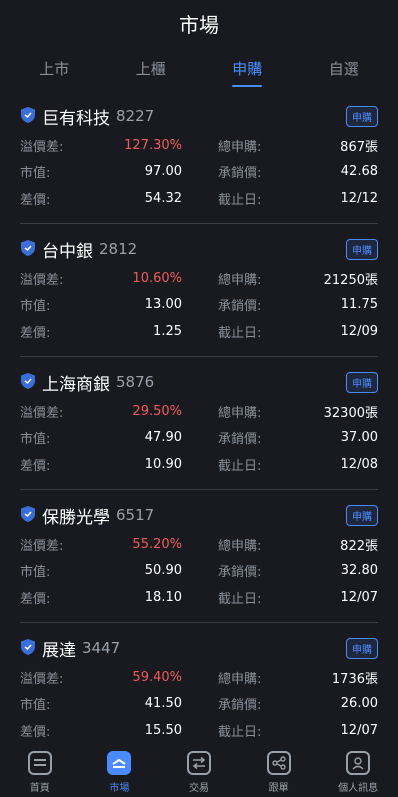 Image resolution: width=398 pixels, height=797 pixels. I want to click on detail-value: 1.25, so click(167, 331).